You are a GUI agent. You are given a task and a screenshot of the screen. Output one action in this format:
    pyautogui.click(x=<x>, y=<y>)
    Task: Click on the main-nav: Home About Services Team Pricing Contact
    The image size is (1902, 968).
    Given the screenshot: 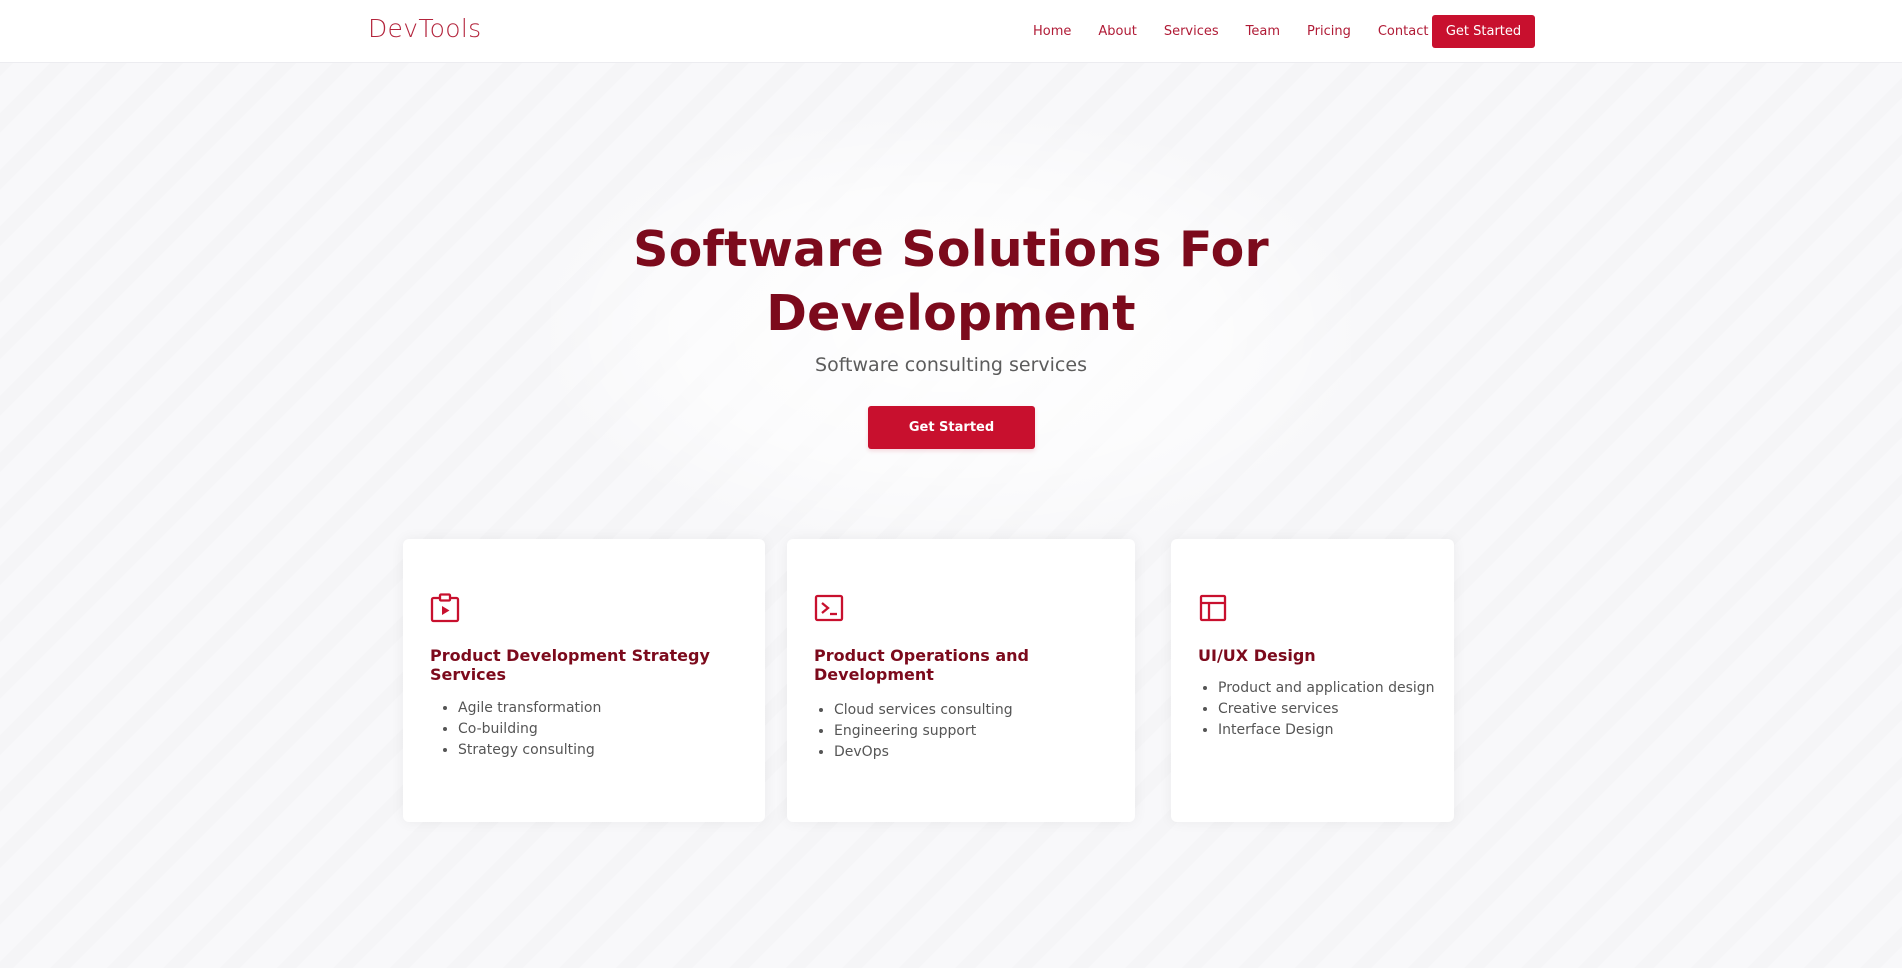 What is the action you would take?
    pyautogui.click(x=1244, y=31)
    